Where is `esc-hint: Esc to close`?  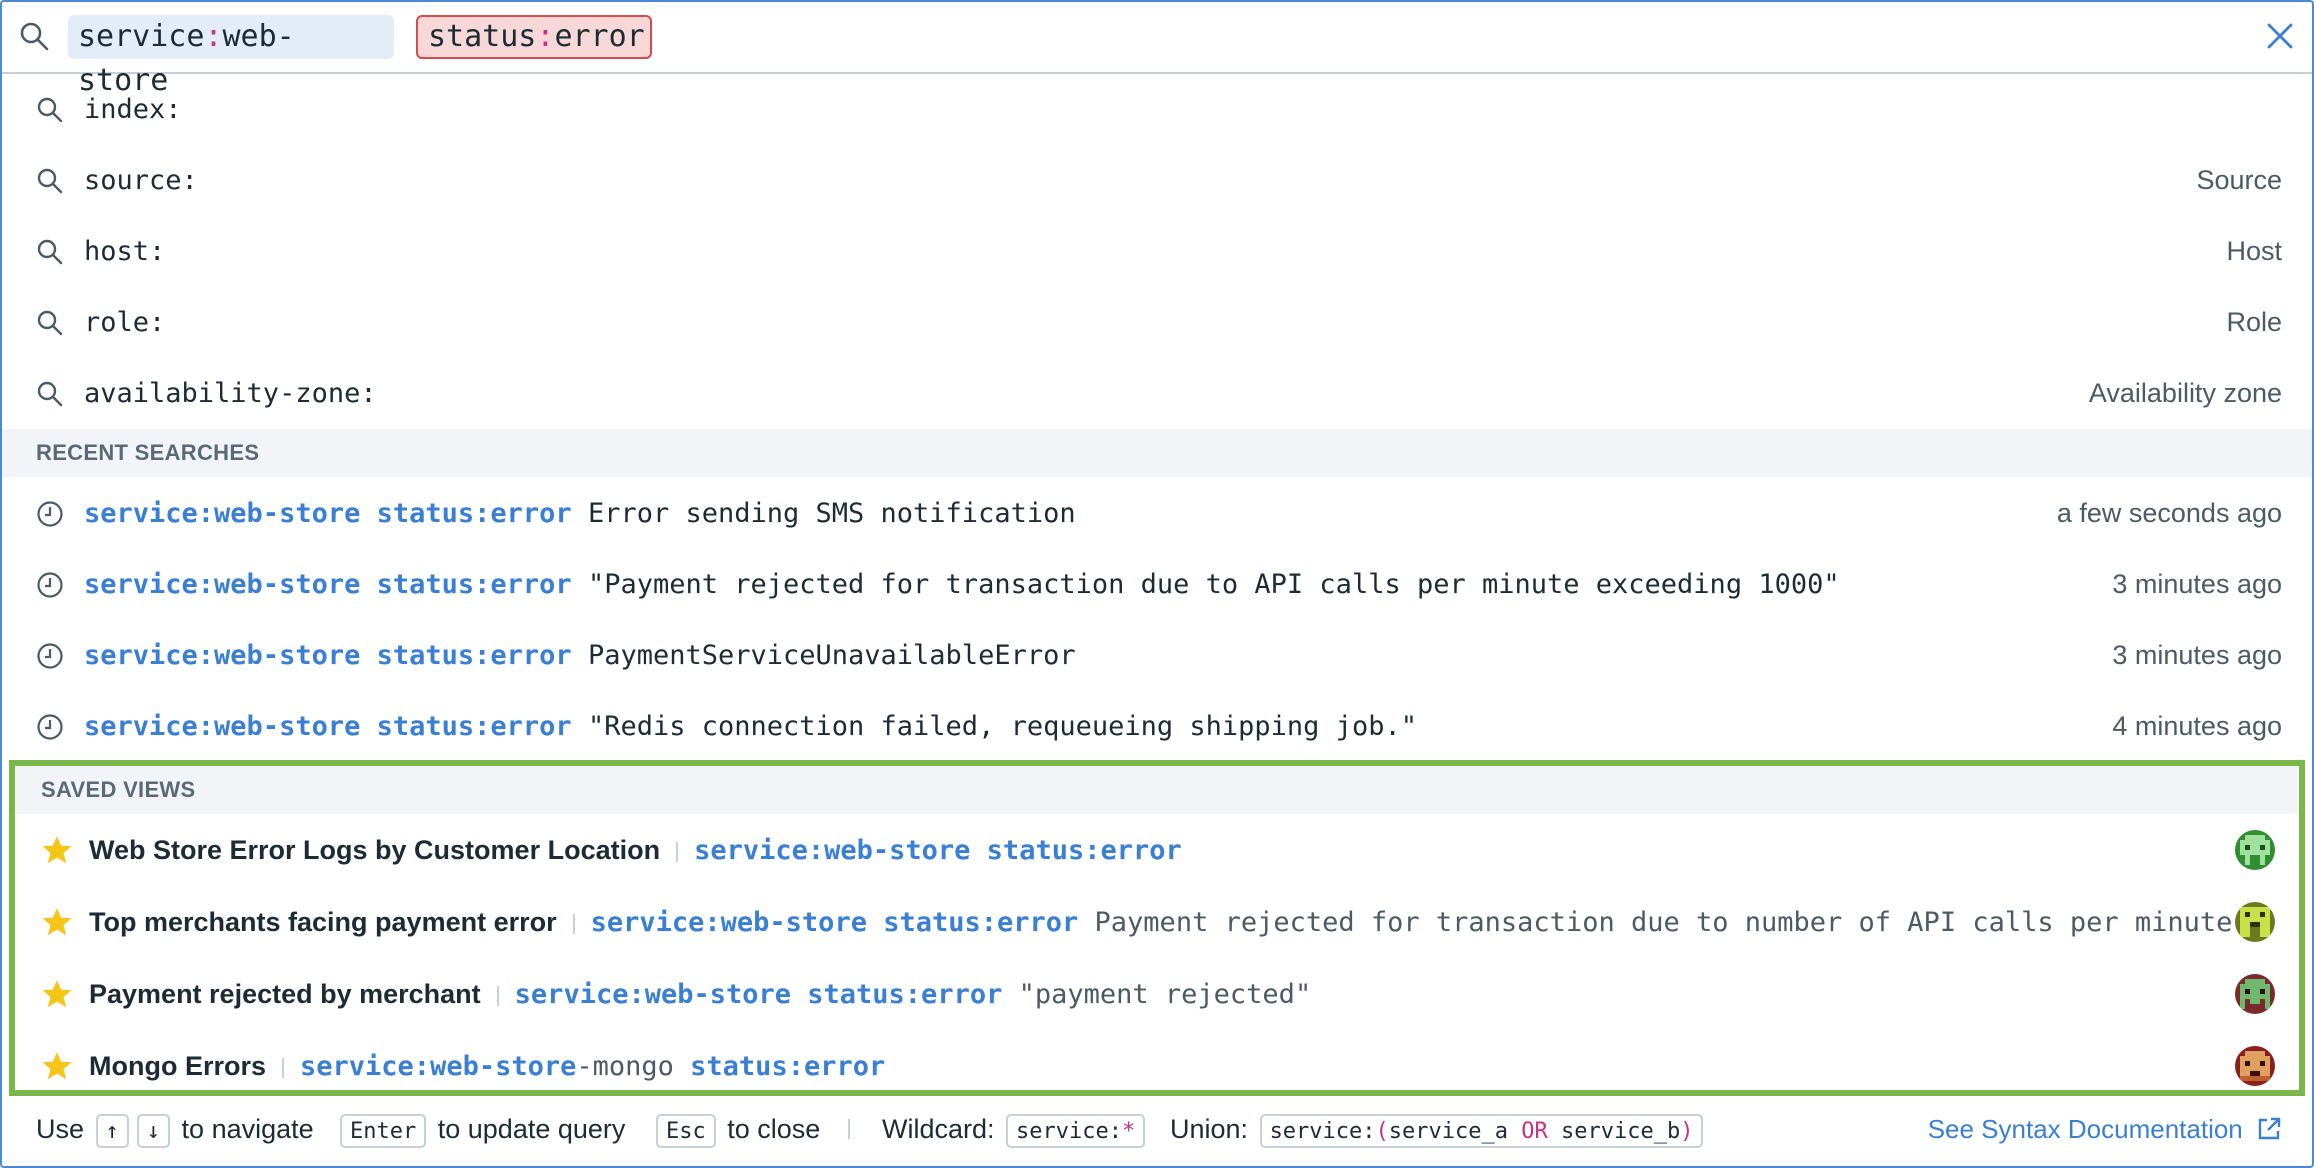
esc-hint: Esc to close is located at coordinates (736, 1129).